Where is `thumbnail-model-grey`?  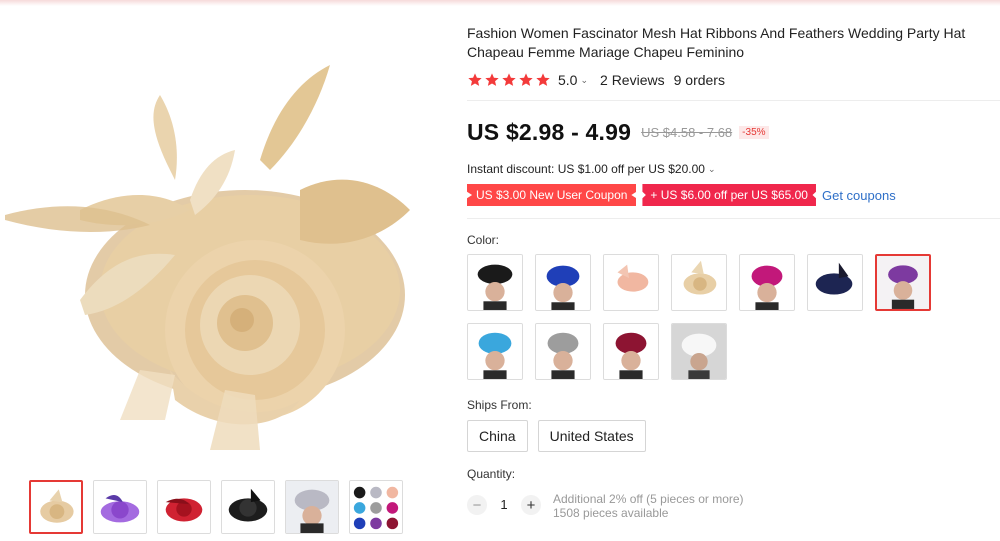 thumbnail-model-grey is located at coordinates (312, 507).